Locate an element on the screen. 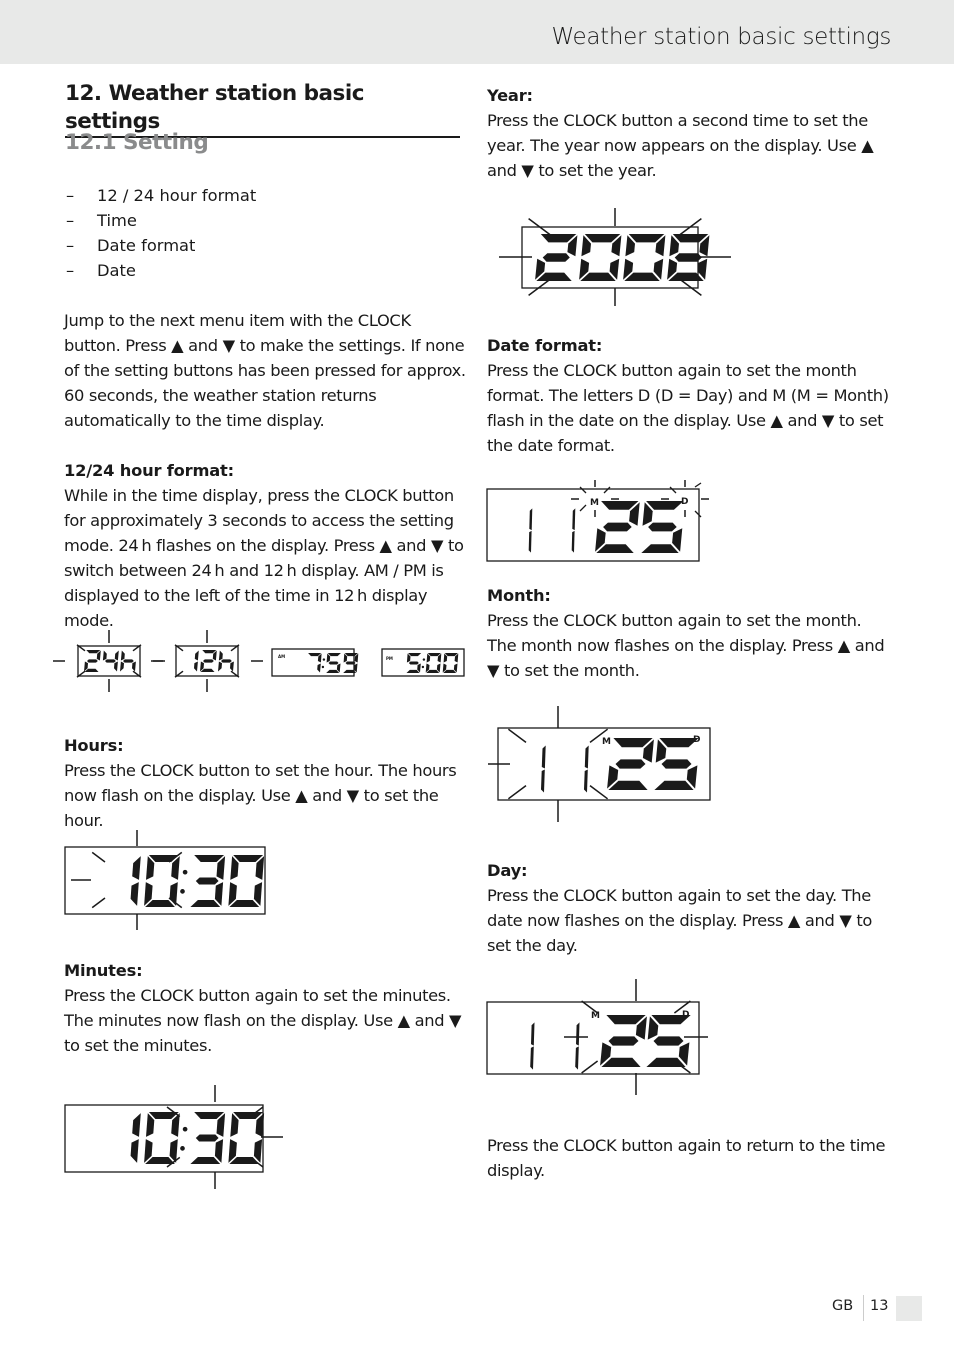  lcd-indicator-label: PM is located at coordinates (389, 658).